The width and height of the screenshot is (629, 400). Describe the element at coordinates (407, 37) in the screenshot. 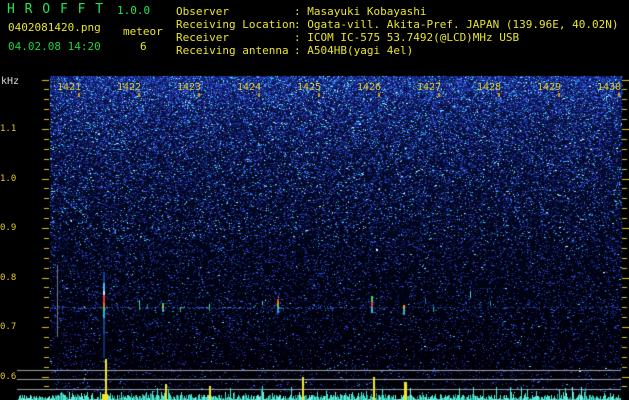

I see `info-value: : ICOM IC-575 53.7492(@LCD)MHz USB` at that location.